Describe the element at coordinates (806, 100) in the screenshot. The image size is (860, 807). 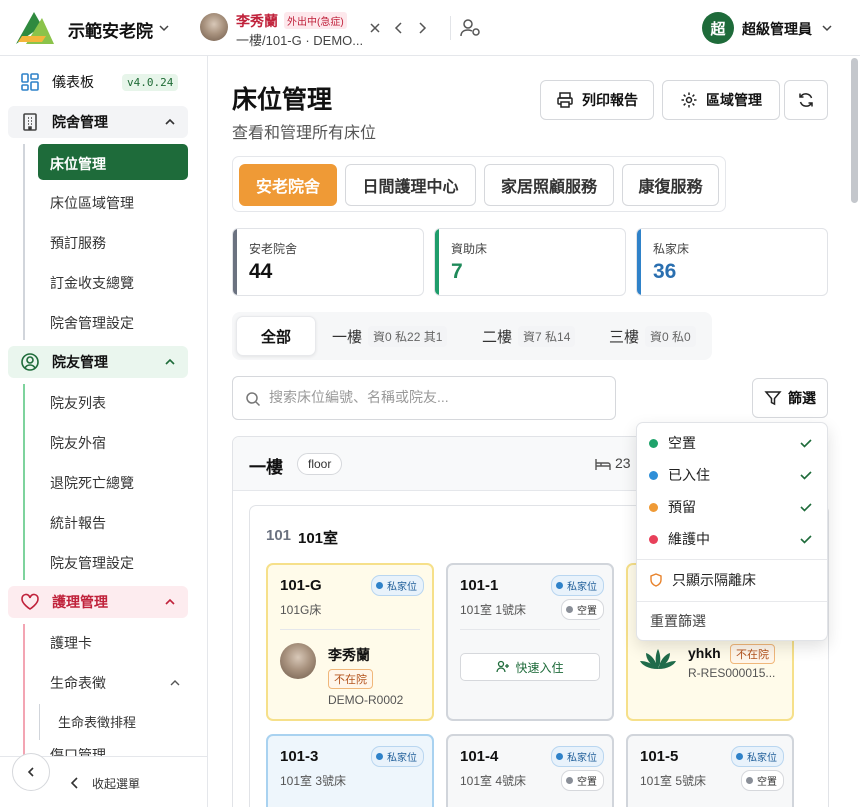
I see `refresh-button` at that location.